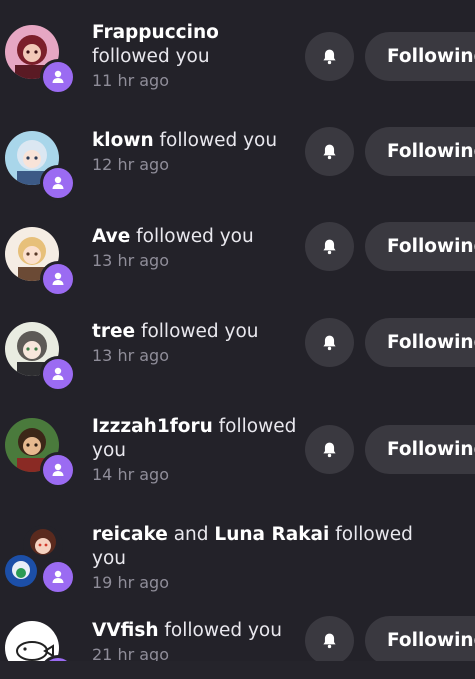 This screenshot has width=475, height=679. I want to click on user-name: reicake, so click(130, 534).